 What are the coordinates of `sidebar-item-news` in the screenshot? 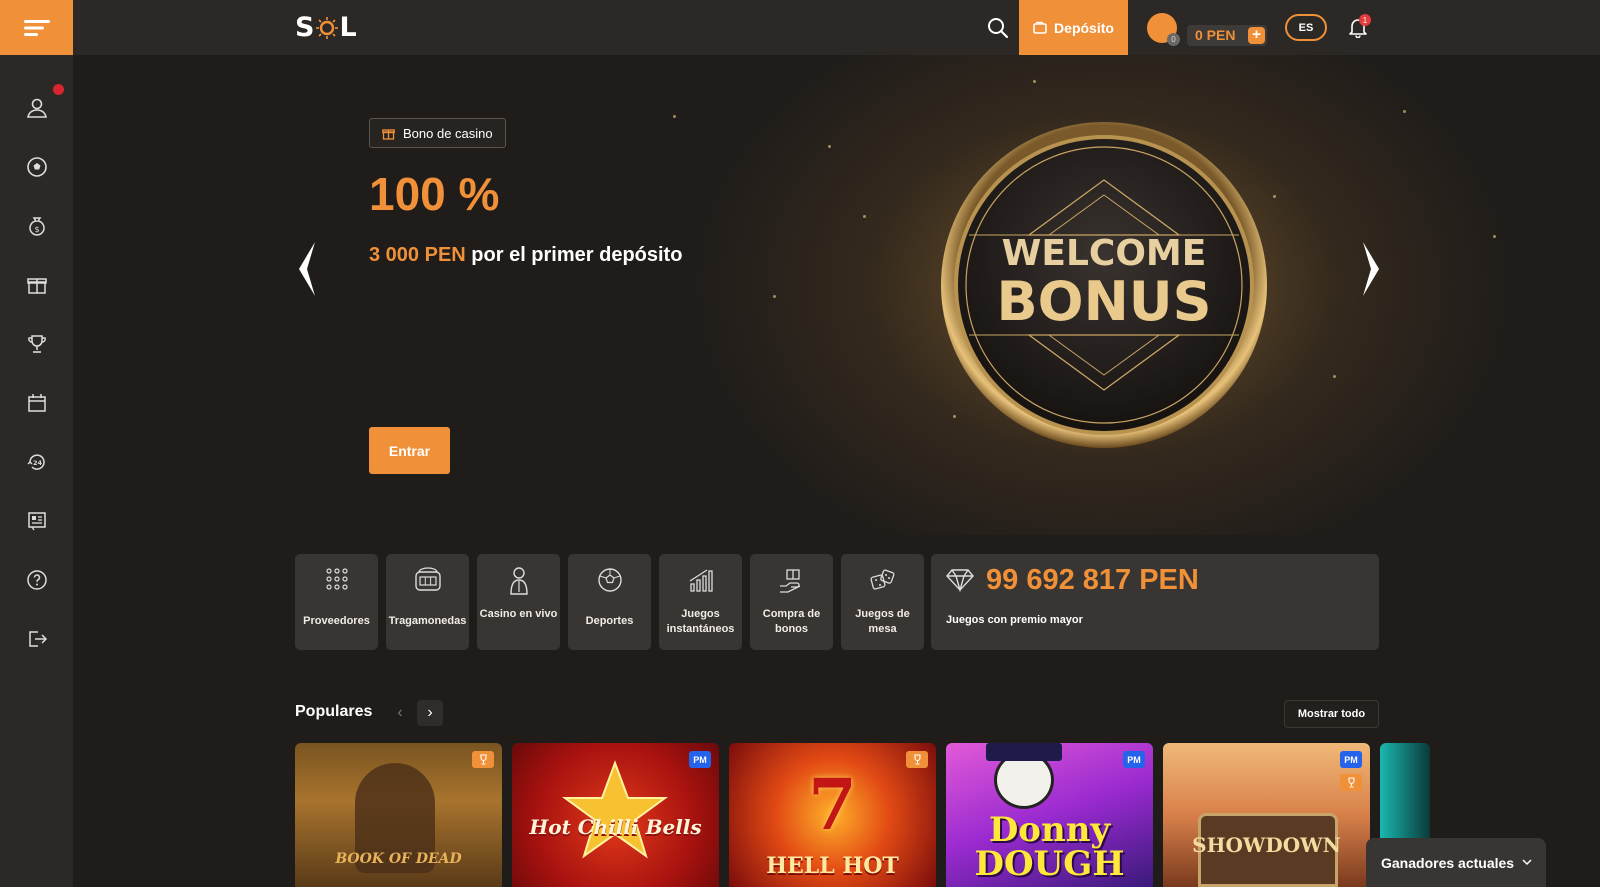 It's located at (37, 521).